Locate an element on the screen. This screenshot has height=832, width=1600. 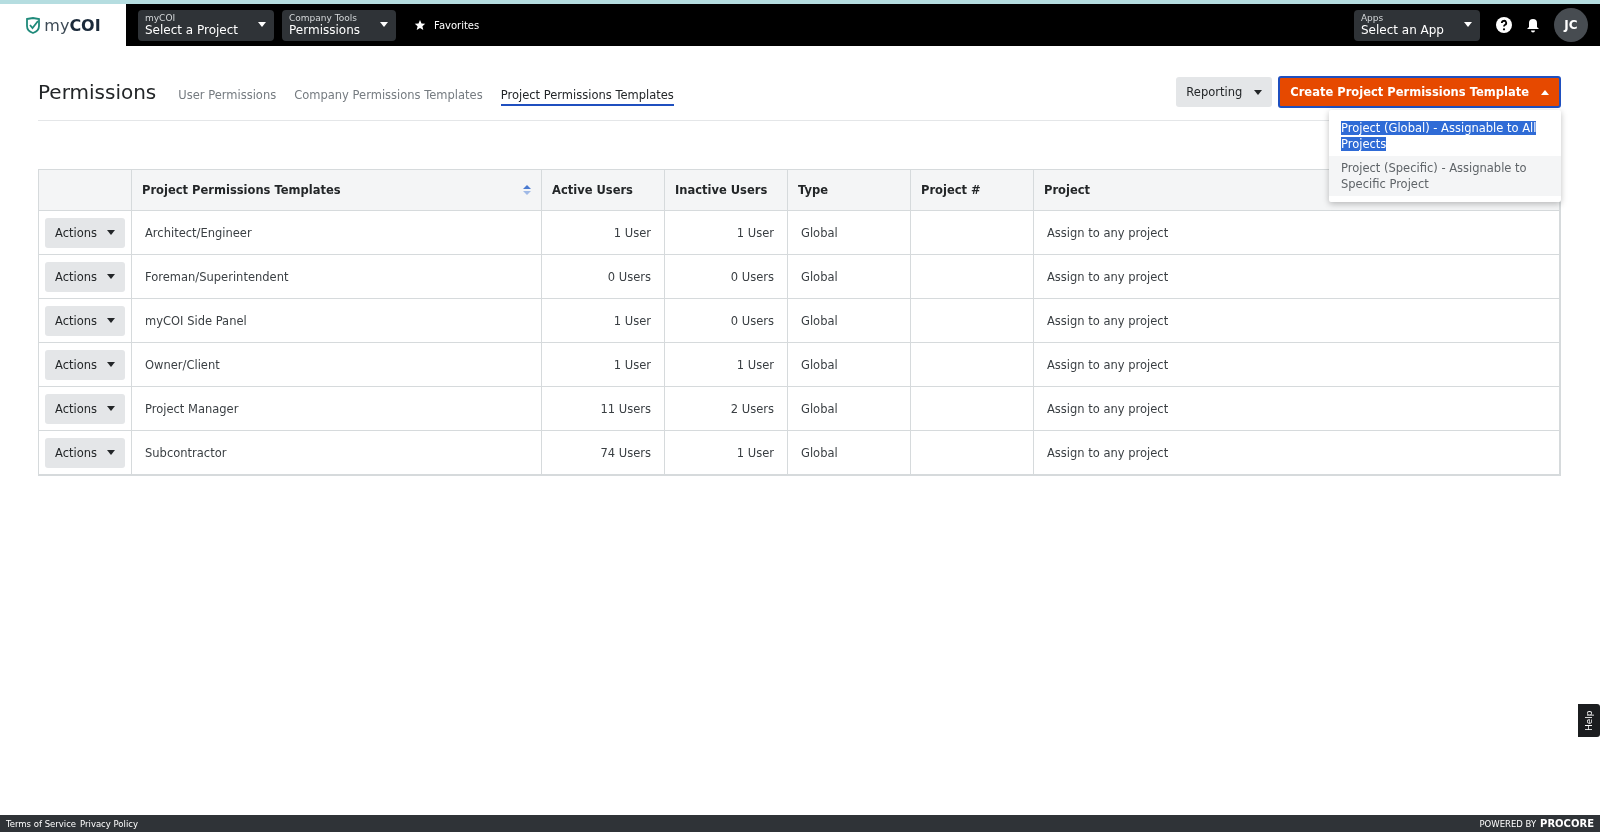
page-tab: User Permissions is located at coordinates (227, 96).